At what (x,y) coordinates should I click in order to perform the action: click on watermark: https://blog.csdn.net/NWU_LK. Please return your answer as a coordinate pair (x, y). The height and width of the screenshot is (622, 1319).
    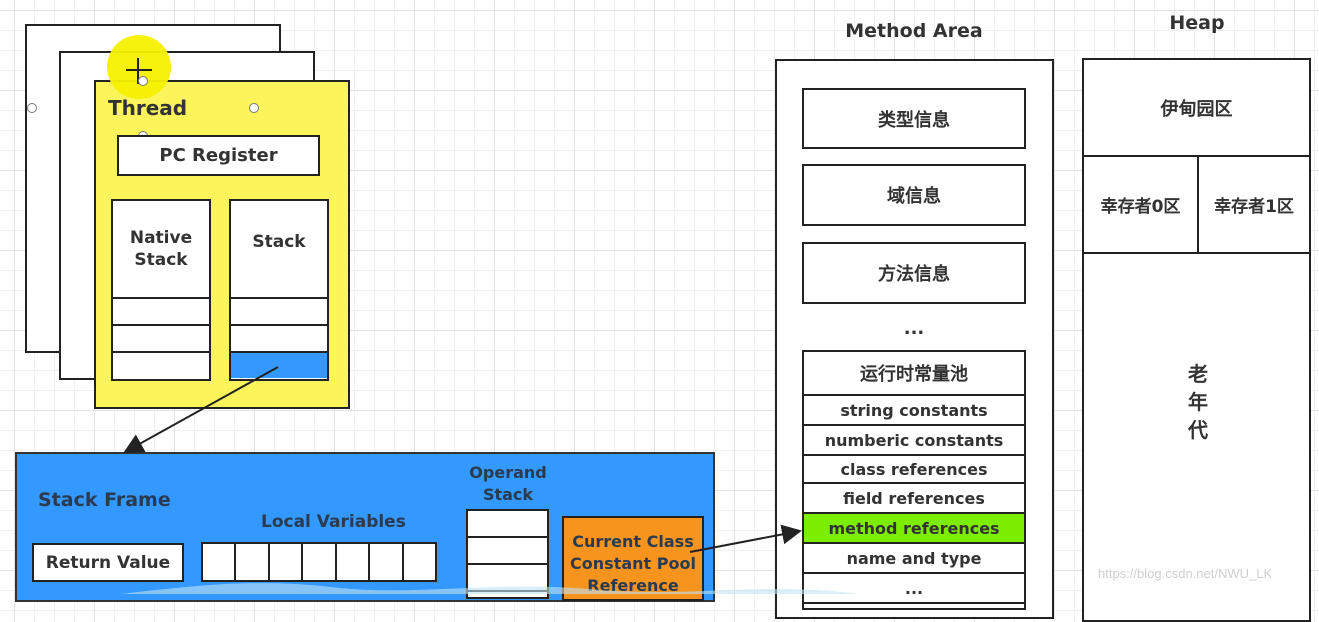
    Looking at the image, I should click on (1185, 573).